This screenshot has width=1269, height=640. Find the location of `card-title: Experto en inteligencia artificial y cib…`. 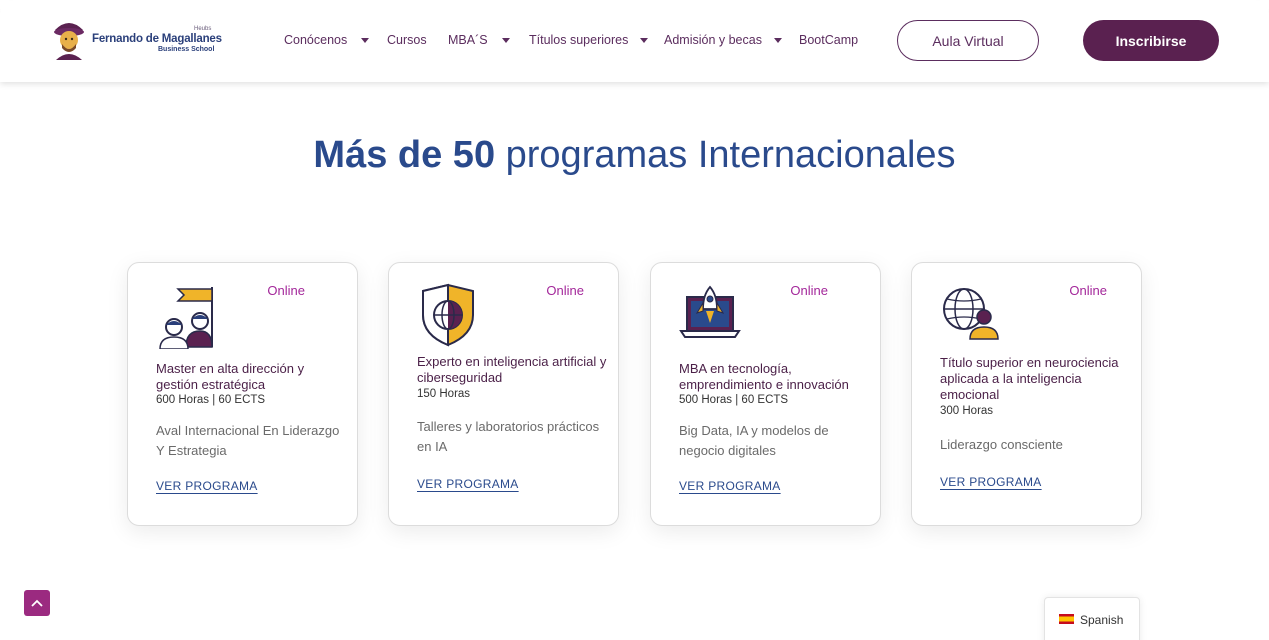

card-title: Experto en inteligencia artificial y cib… is located at coordinates (512, 369).